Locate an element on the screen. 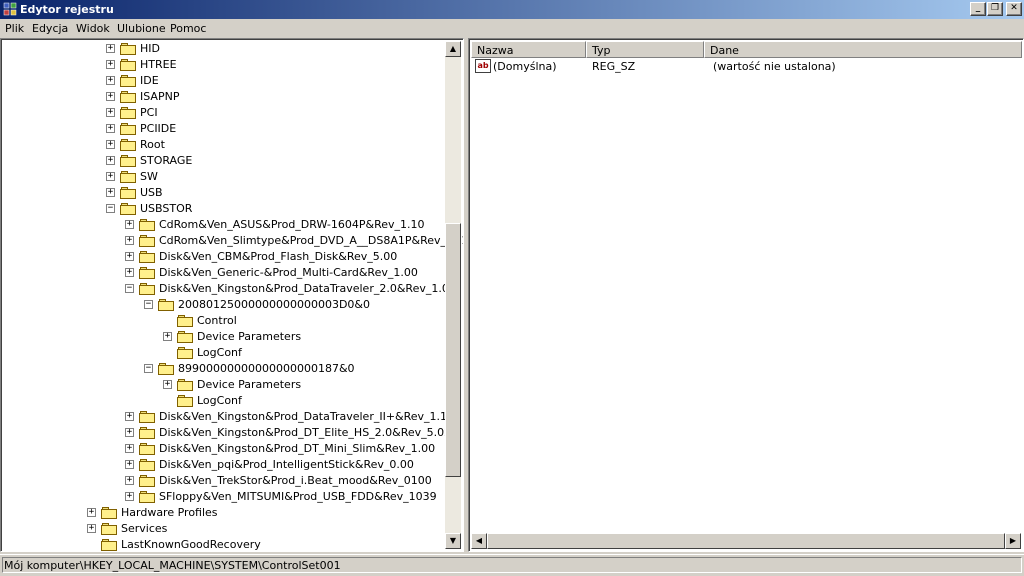  menu-ulubione: Ulubione is located at coordinates (141, 28).